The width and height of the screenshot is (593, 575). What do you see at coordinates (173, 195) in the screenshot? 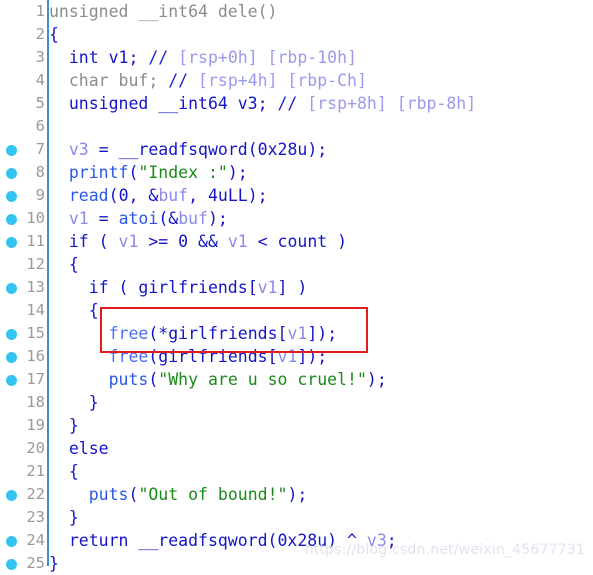
I see `code-token: buf` at bounding box center [173, 195].